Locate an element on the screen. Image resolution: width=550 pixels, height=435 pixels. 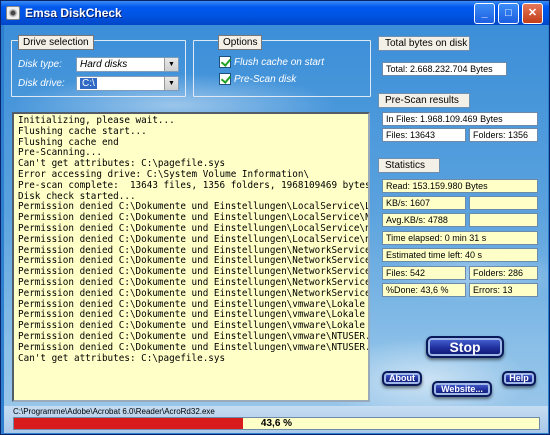
prescan-label: Pre-Scan disk is located at coordinates (265, 79).